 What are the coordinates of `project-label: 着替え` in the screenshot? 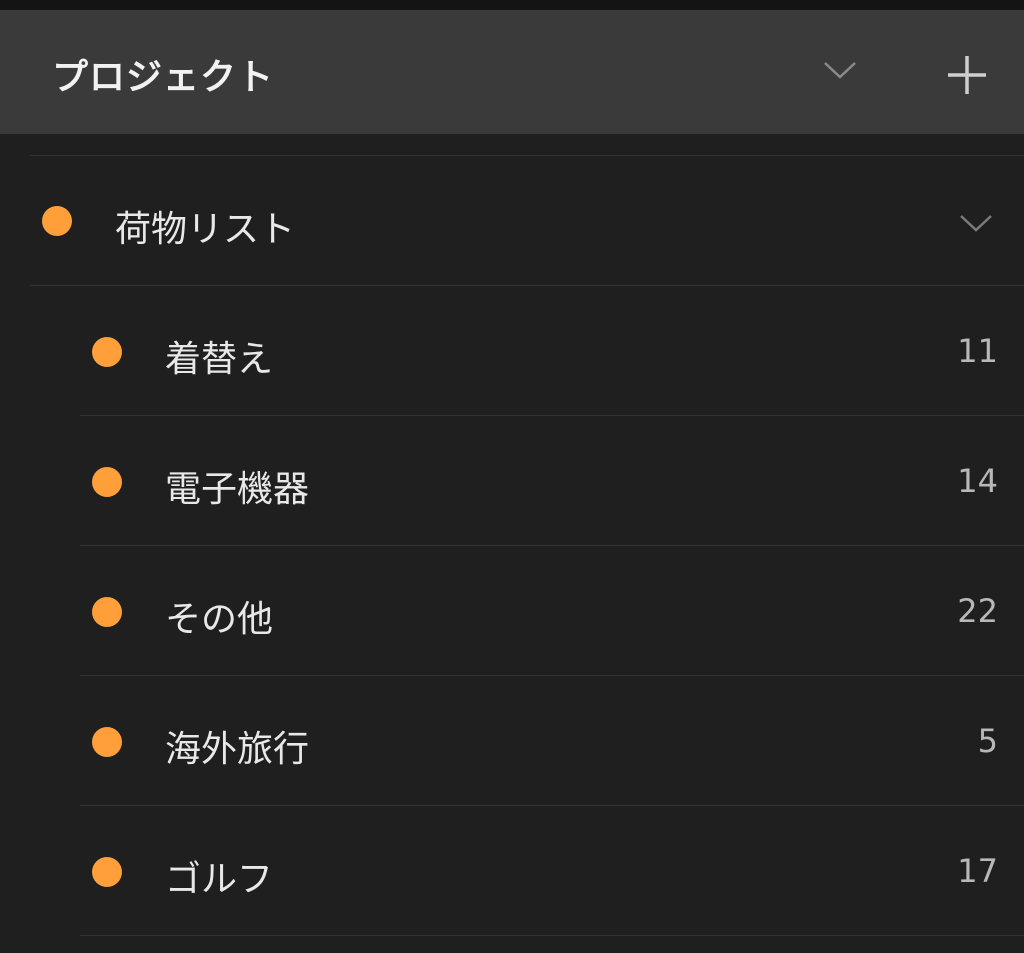 It's located at (219, 359).